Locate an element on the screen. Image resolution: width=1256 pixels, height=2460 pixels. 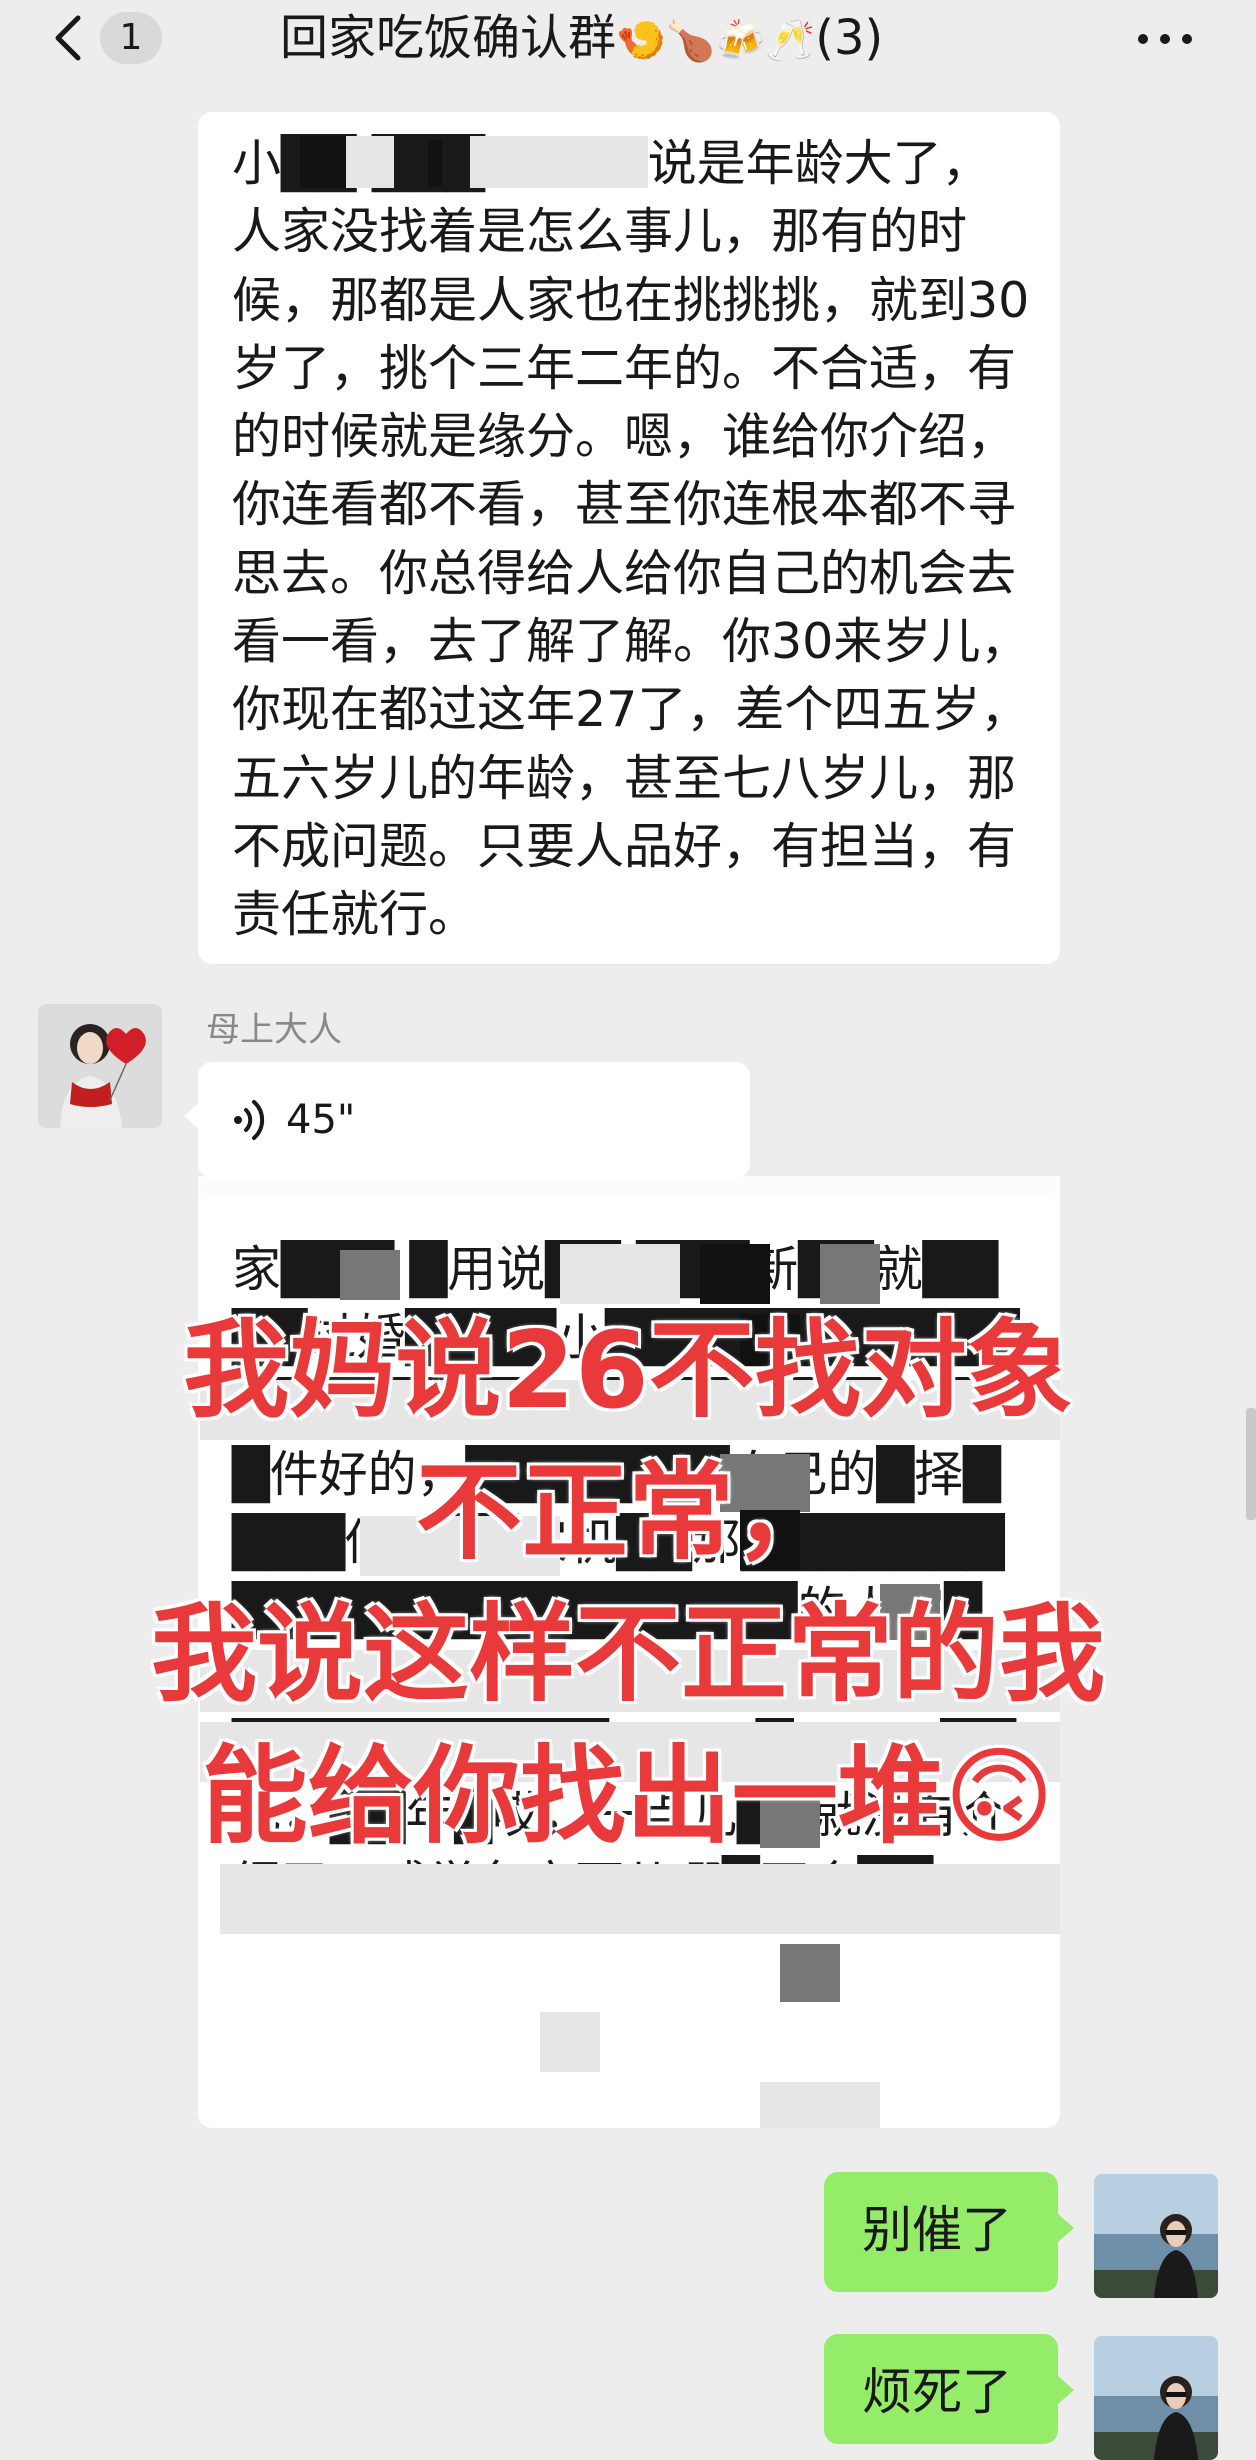
chat-header: 1 回家吃饭确认群🍤🍗🍻🥂(3) is located at coordinates (628, 39).